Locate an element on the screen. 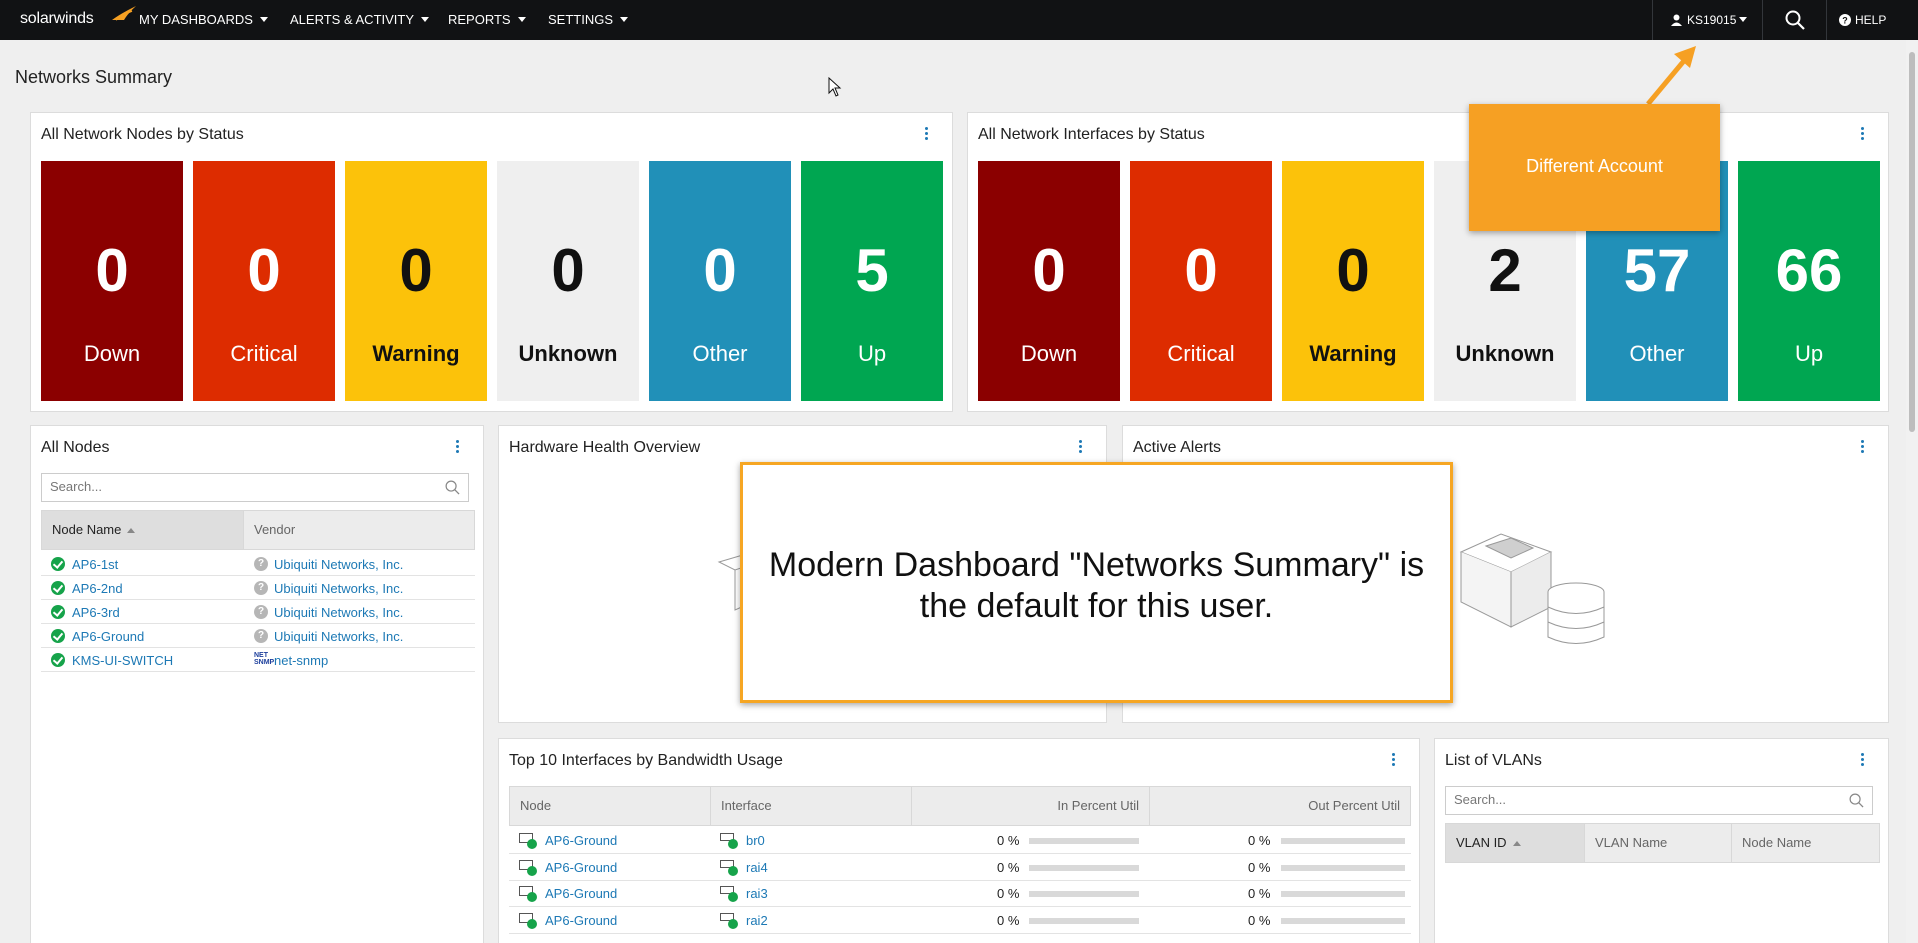  column-vlan-id: VLAN ID is located at coordinates (1515, 843).